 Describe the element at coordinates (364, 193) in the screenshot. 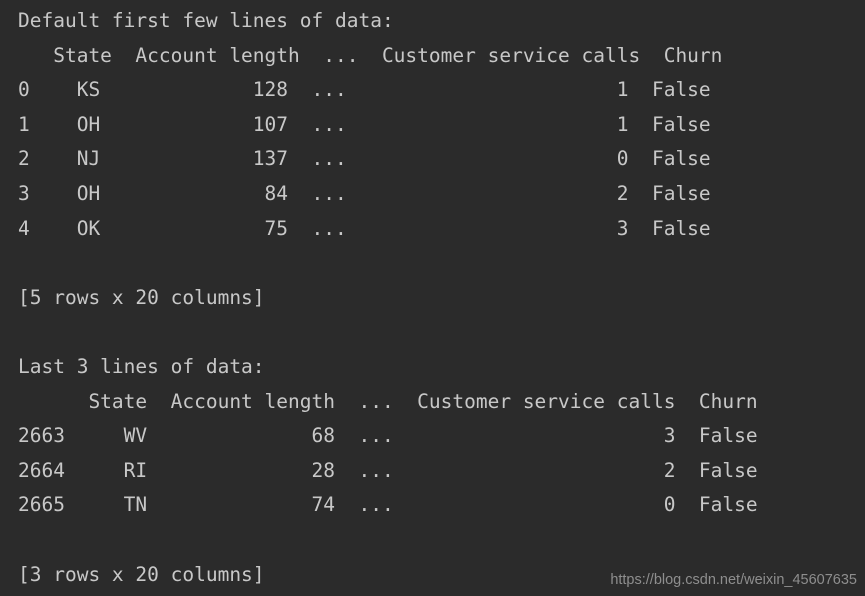

I see `table-row: 3 OH 84 ... 2 False` at that location.